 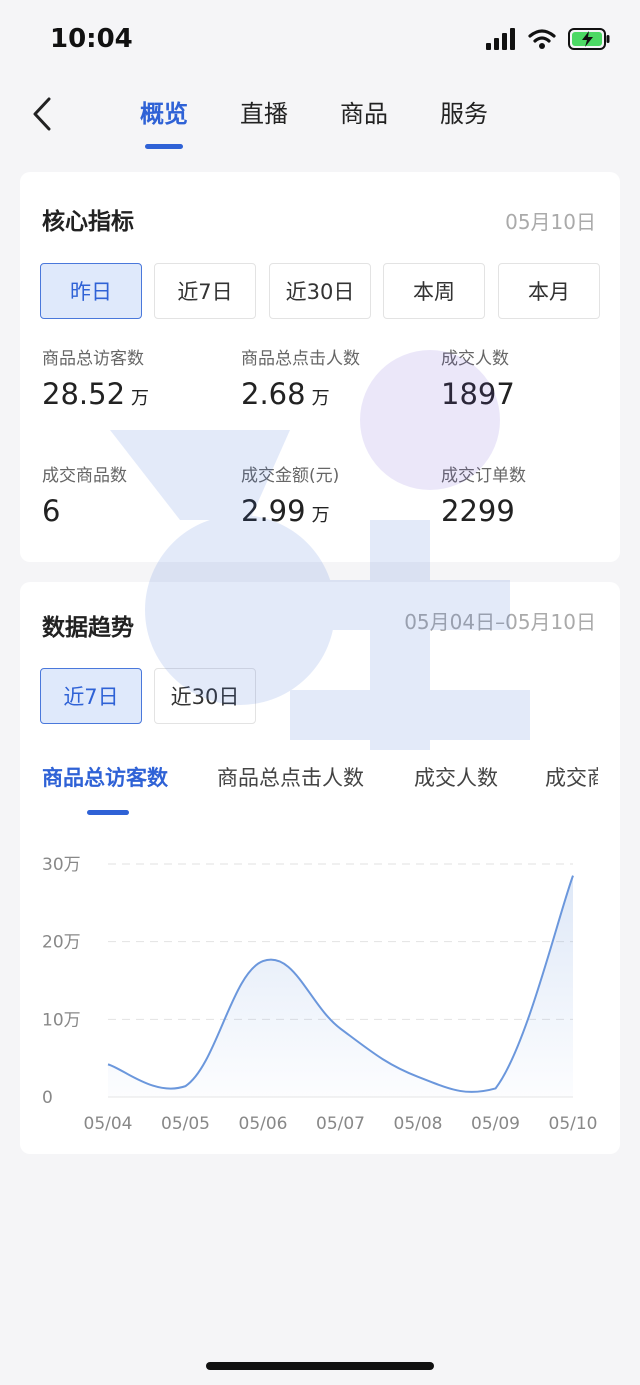 What do you see at coordinates (364, 114) in the screenshot?
I see `tab-products: 商品` at bounding box center [364, 114].